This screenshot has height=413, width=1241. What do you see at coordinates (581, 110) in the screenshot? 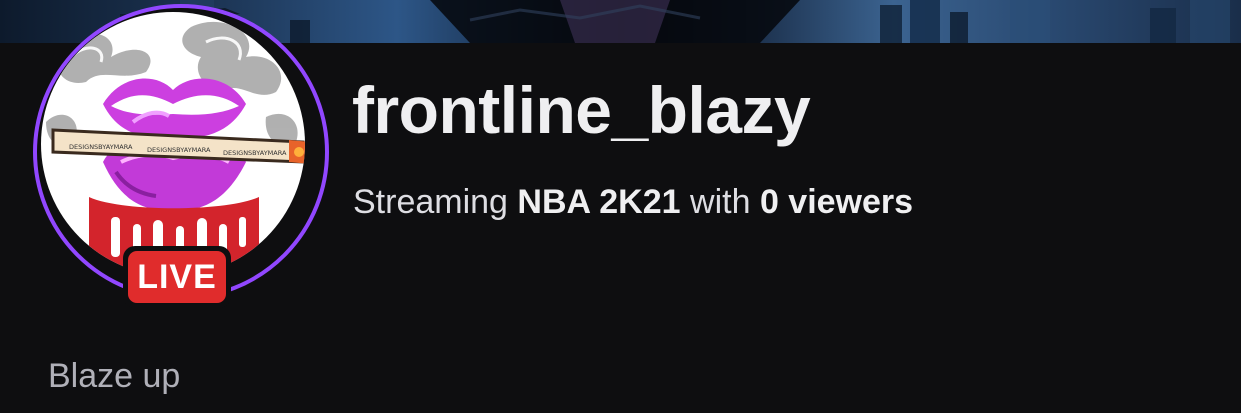
I see `channel-name: frontline_blazy` at bounding box center [581, 110].